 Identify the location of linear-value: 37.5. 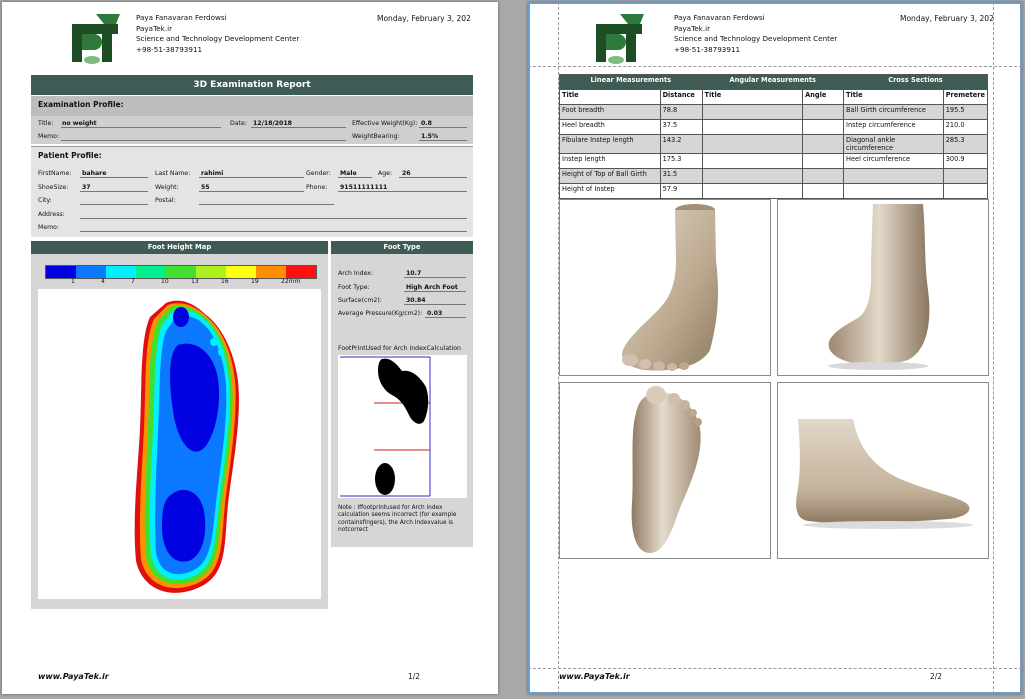
(681, 127).